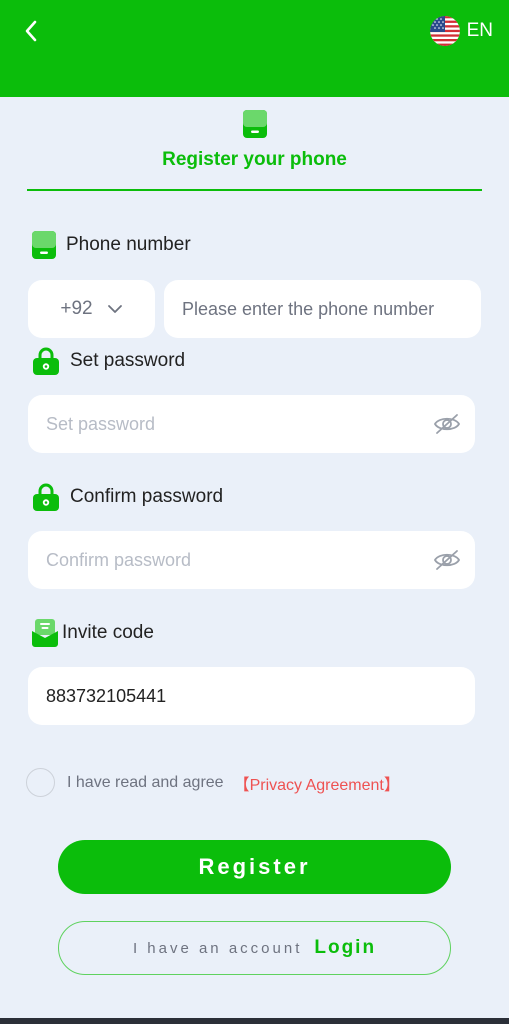 This screenshot has height=1024, width=509. What do you see at coordinates (254, 48) in the screenshot?
I see `top-bar: EN` at bounding box center [254, 48].